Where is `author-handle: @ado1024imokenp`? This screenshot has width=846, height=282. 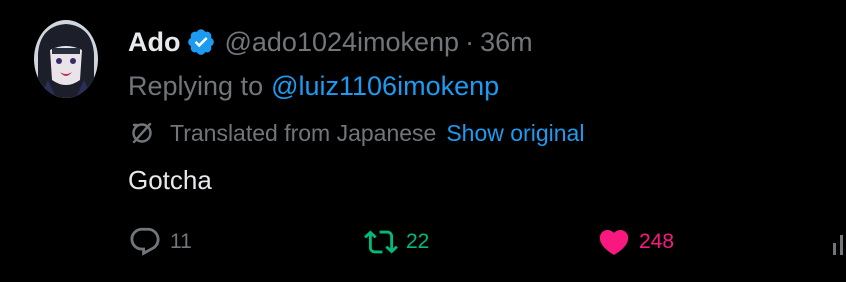
author-handle: @ado1024imokenp is located at coordinates (341, 42).